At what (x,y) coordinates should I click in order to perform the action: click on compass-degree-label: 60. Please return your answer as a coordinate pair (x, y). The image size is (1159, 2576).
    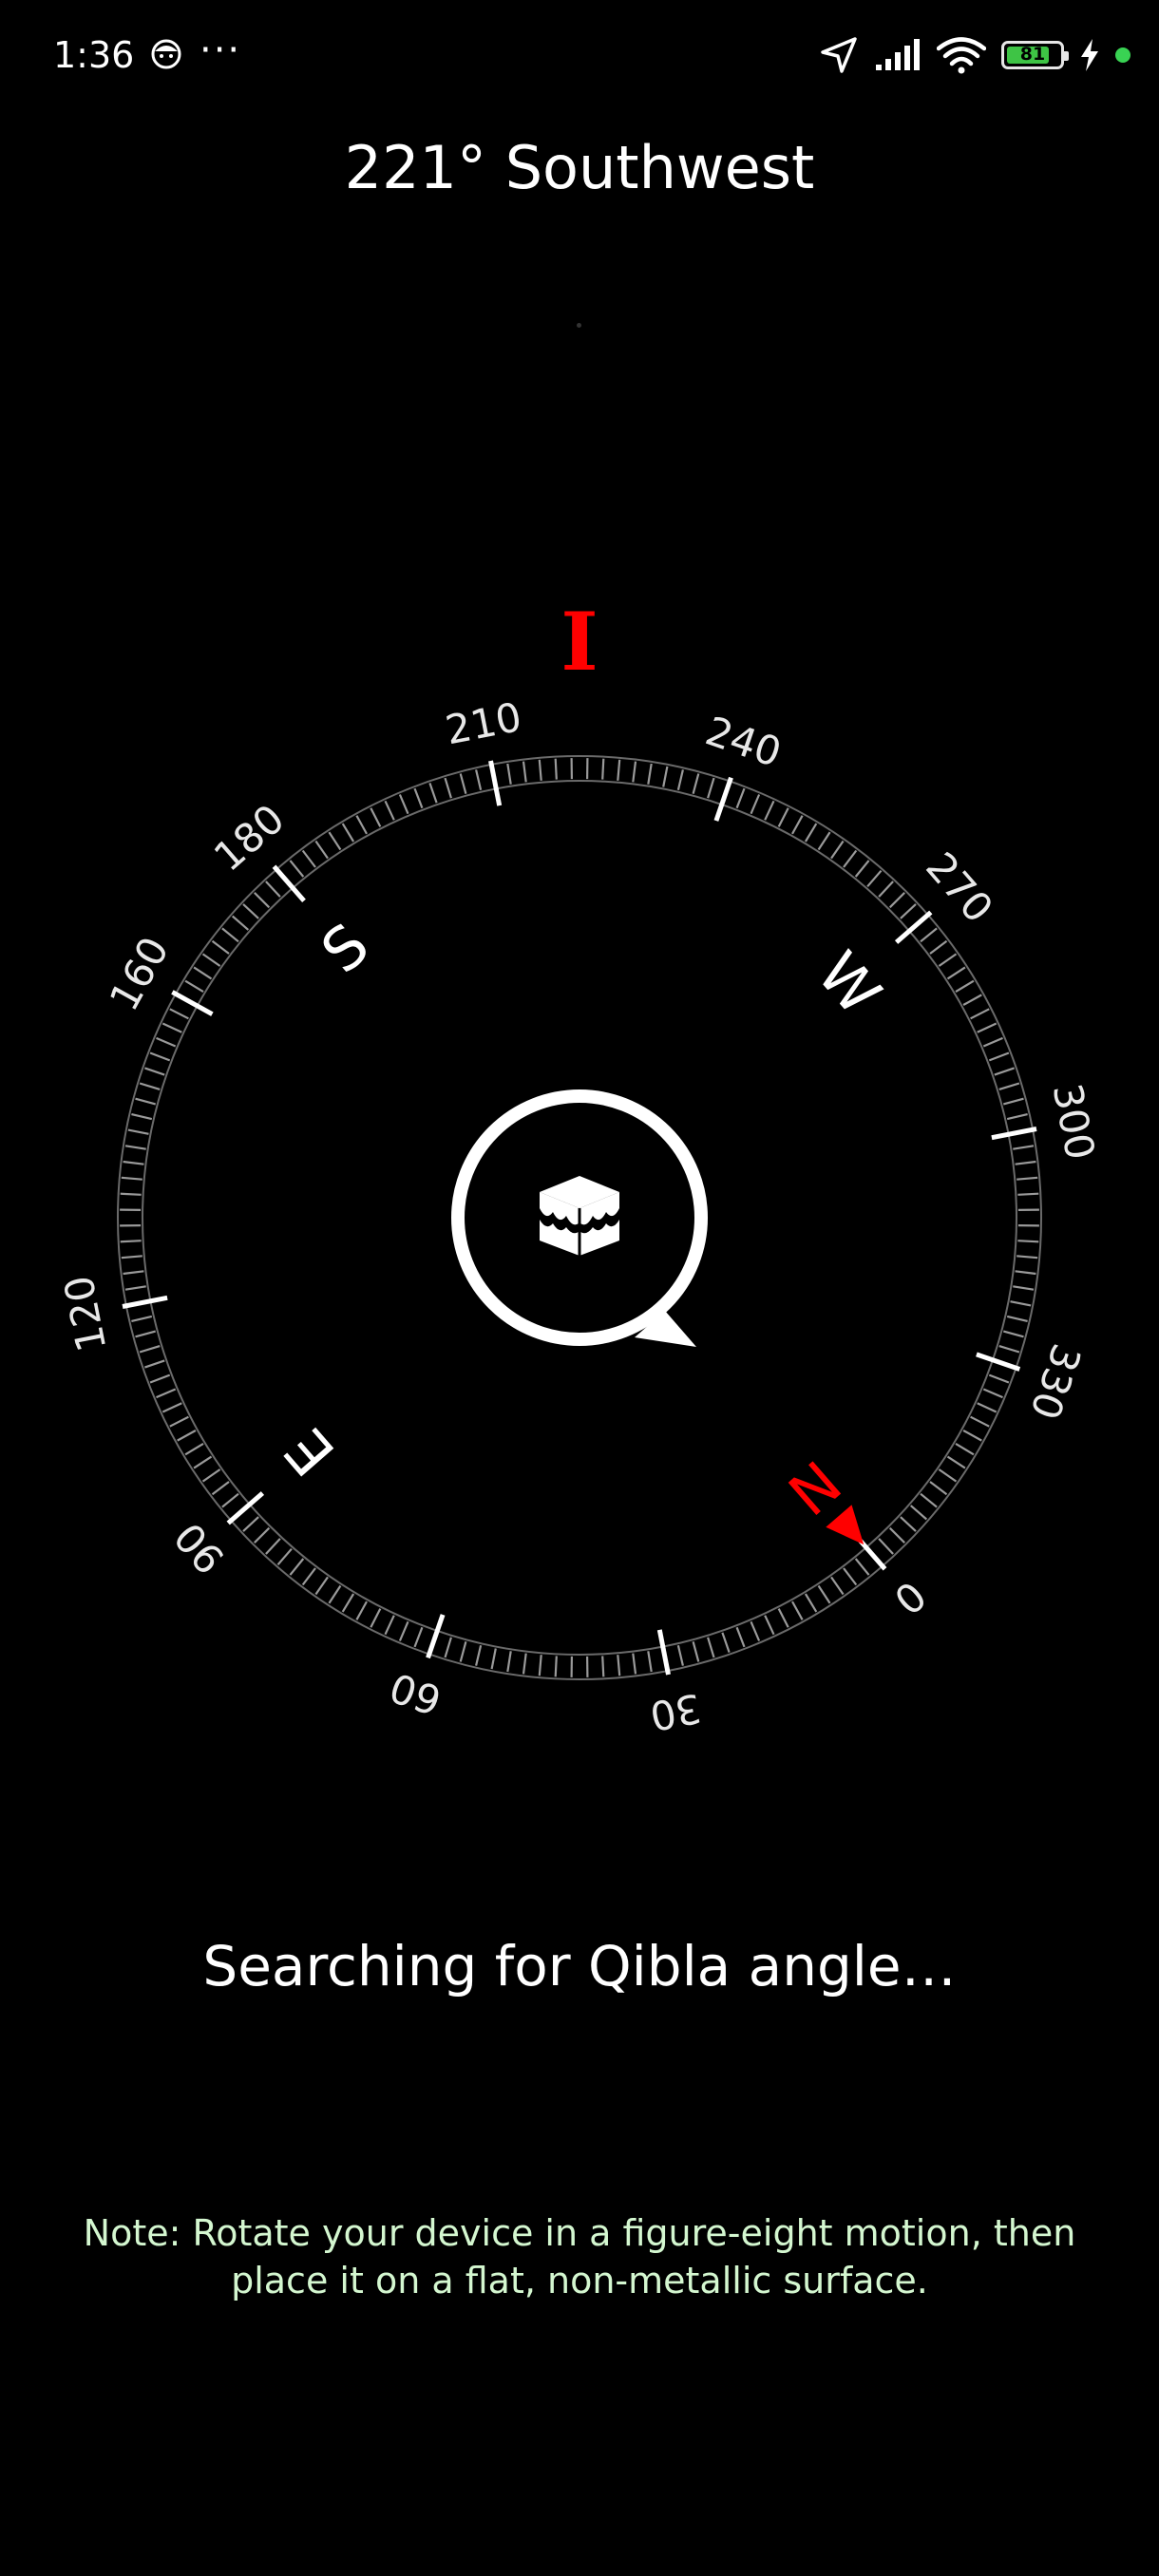
    Looking at the image, I should click on (415, 1693).